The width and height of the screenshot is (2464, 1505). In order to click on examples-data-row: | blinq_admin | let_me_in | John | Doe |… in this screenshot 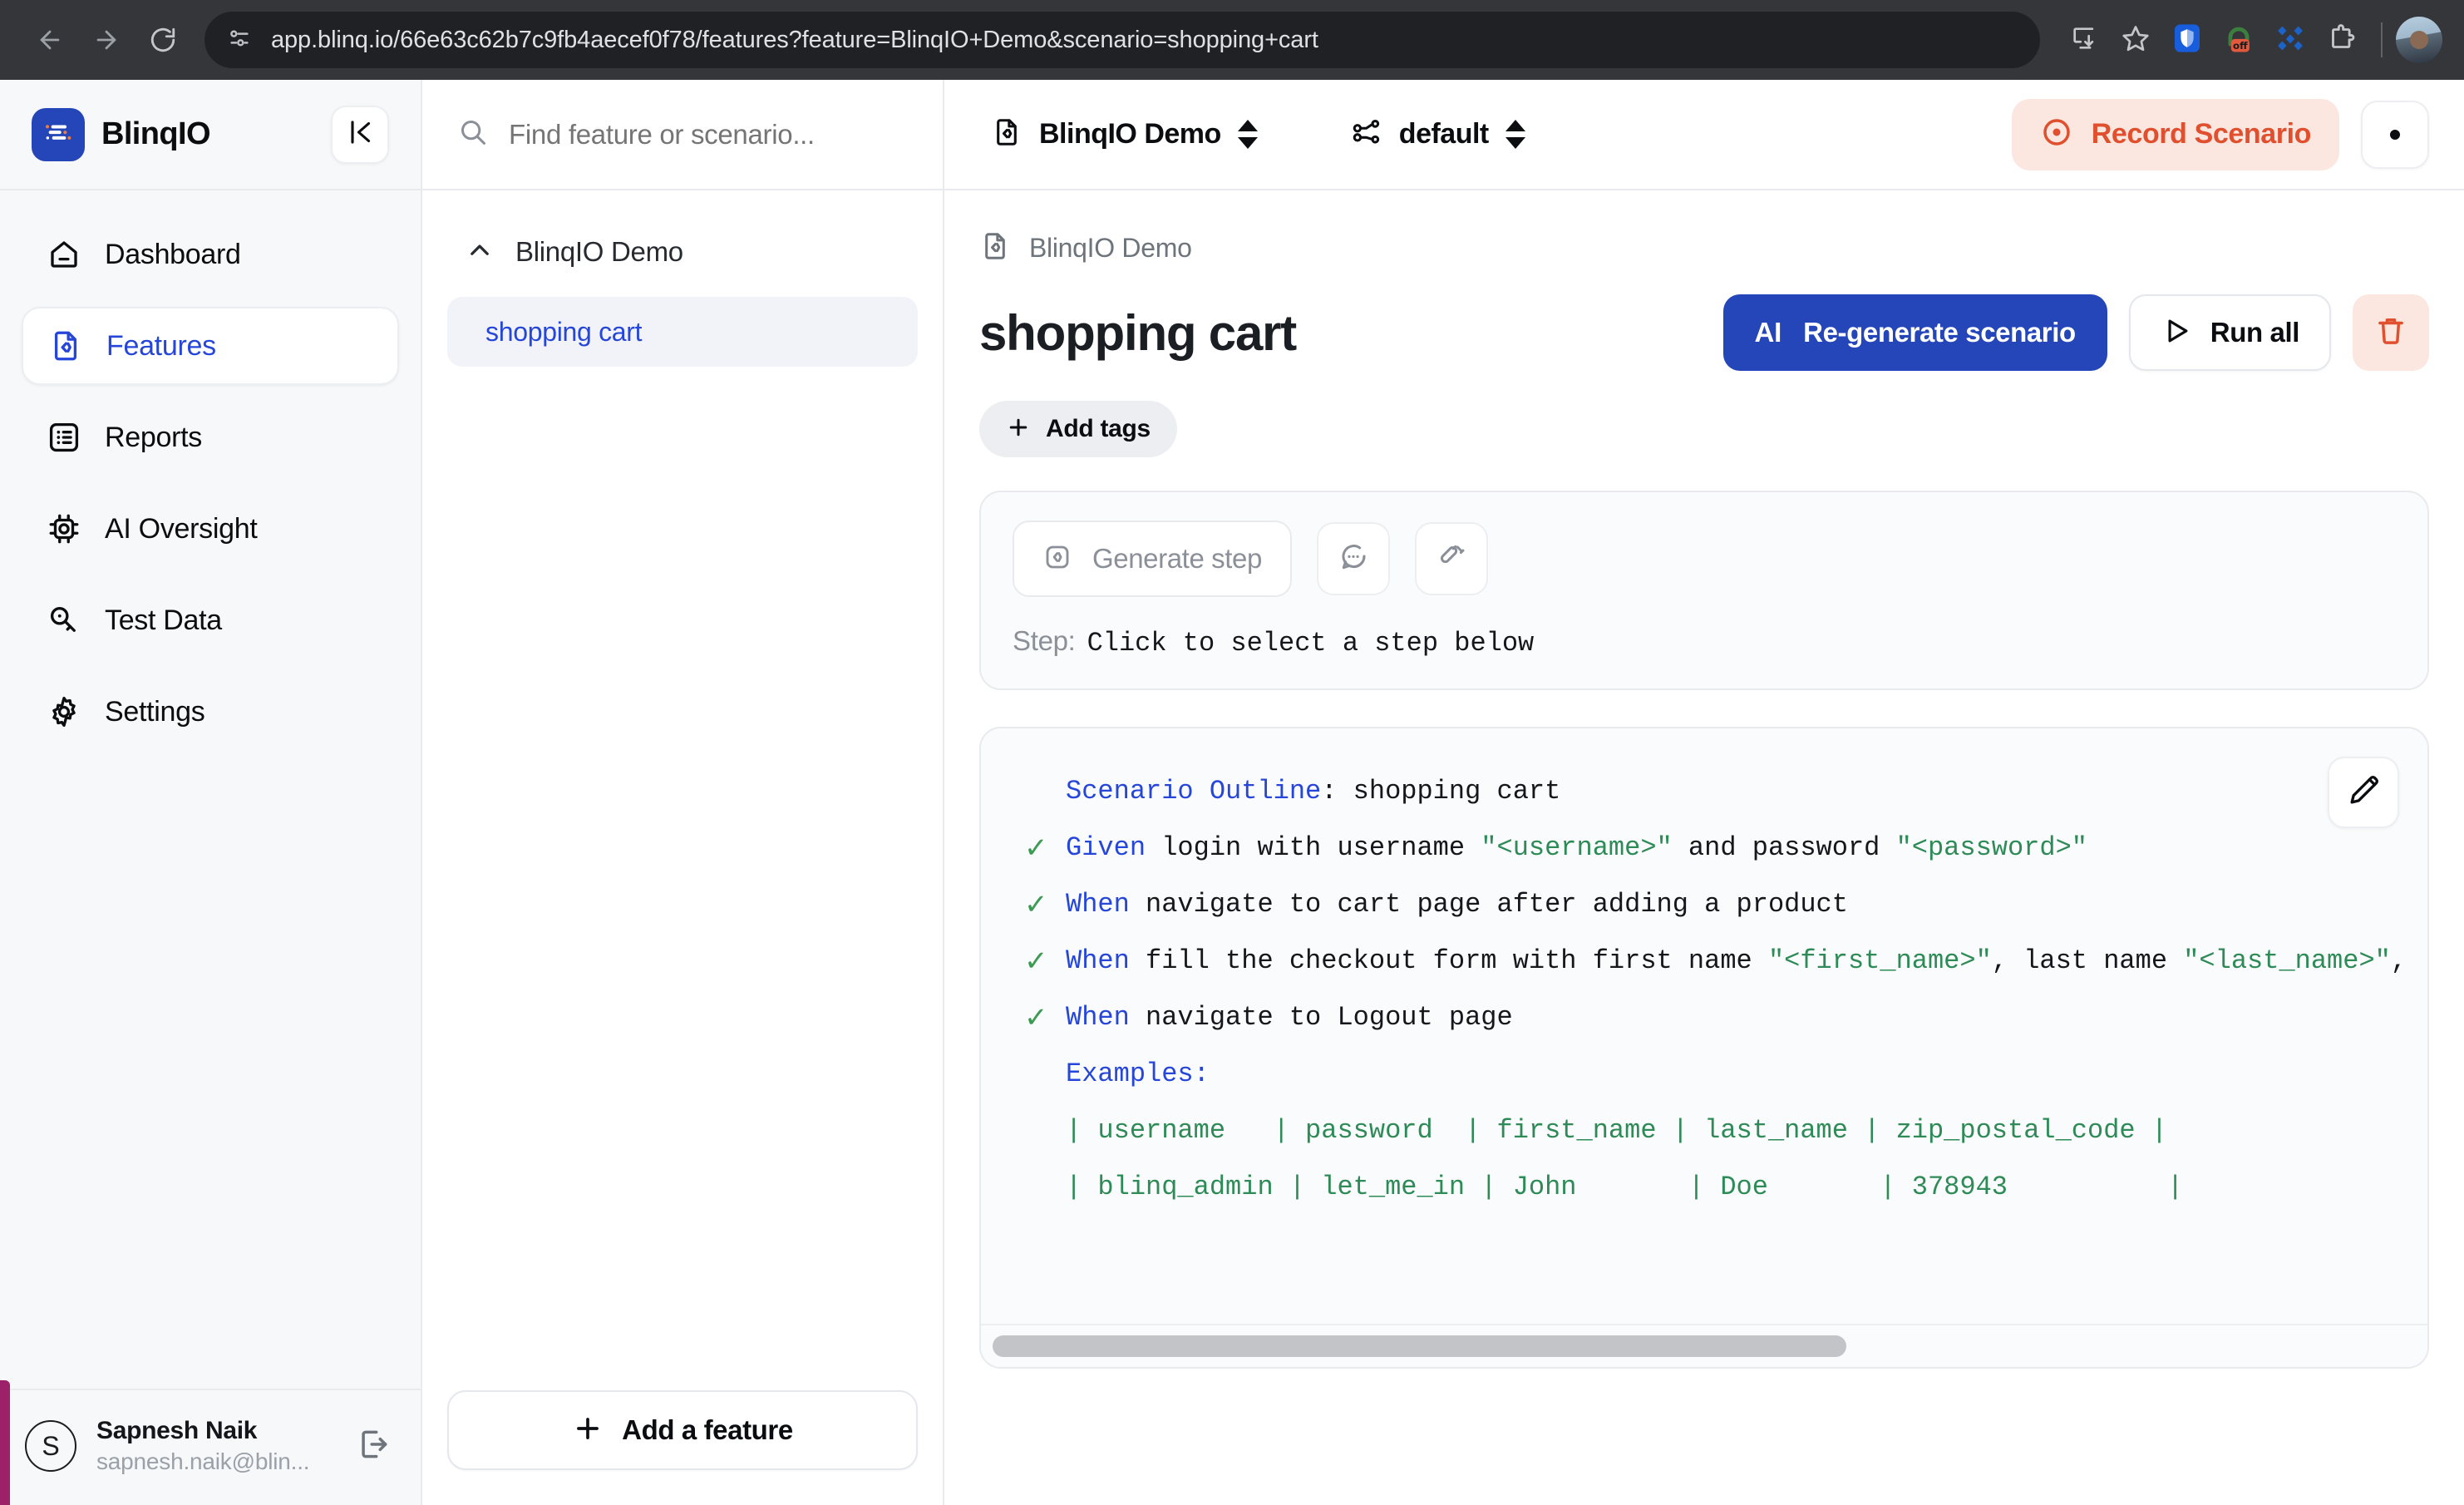, I will do `click(1704, 1188)`.